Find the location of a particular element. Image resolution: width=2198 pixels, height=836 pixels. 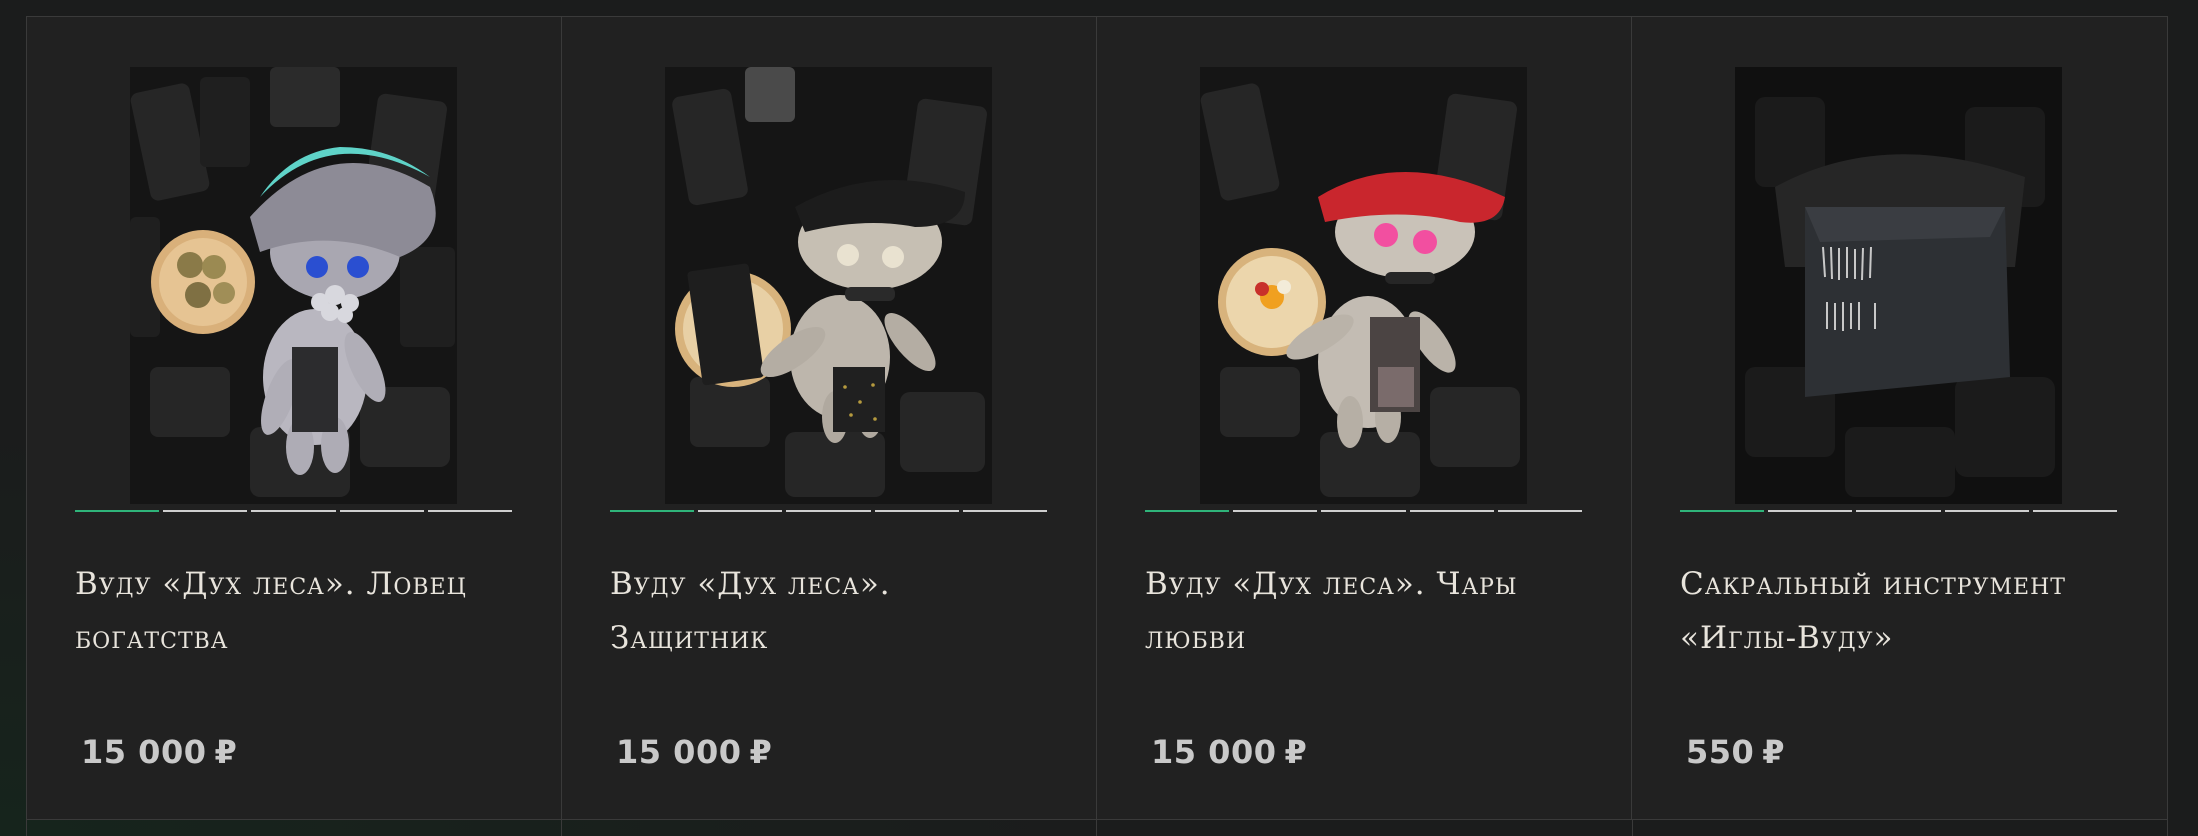

voodoo-doll-teal-hat-image is located at coordinates (293, 285).